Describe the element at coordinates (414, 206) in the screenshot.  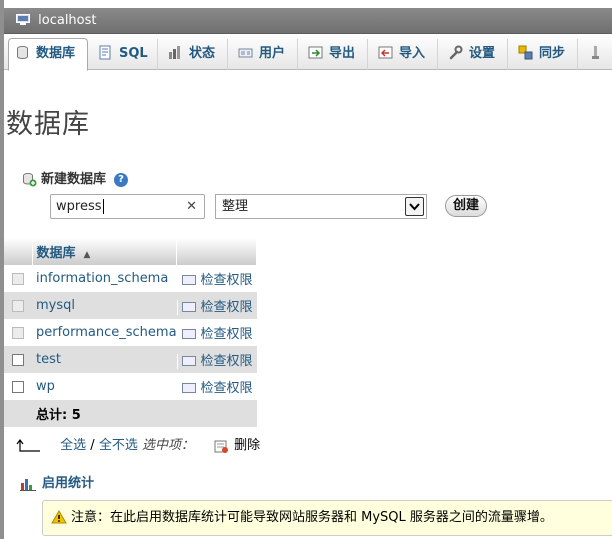
I see `chevron-down-icon` at that location.